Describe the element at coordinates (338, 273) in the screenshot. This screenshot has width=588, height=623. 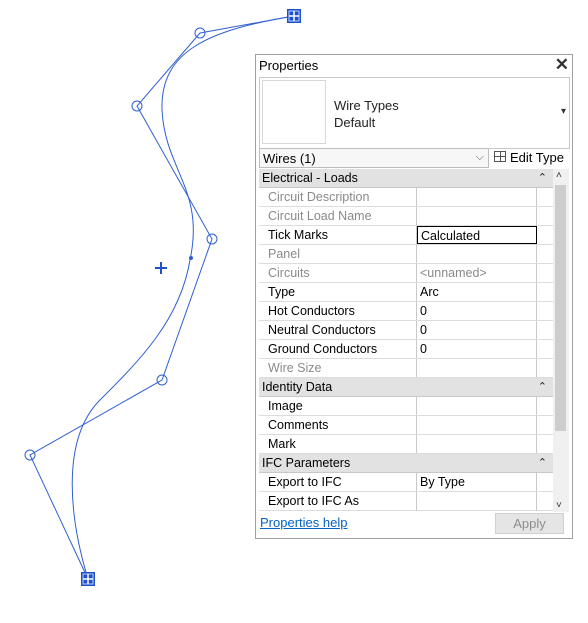
I see `property-name: Circuits` at that location.